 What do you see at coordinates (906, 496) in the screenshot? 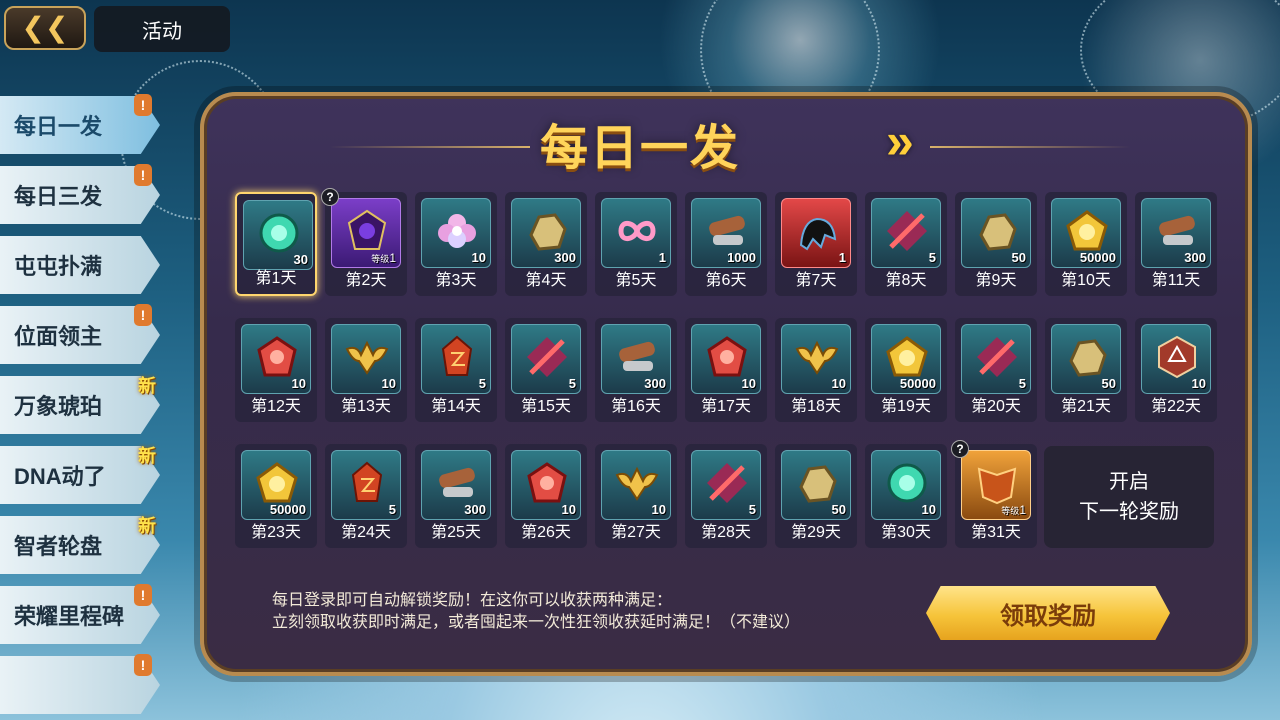
I see `reward-cell: 10 第30天` at bounding box center [906, 496].